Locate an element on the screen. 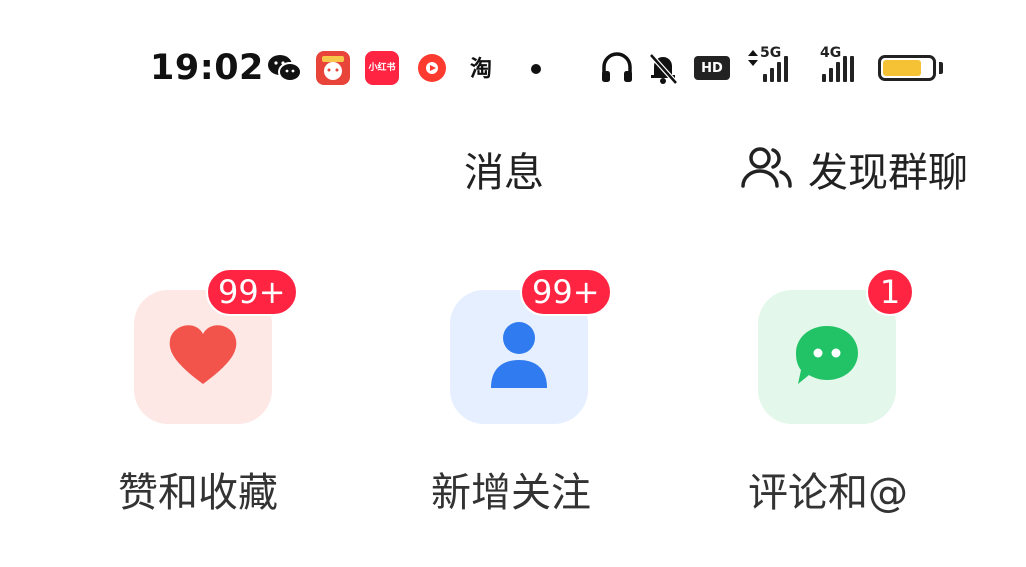 The height and width of the screenshot is (567, 1026). tile-label: 赞和收藏 is located at coordinates (198, 493).